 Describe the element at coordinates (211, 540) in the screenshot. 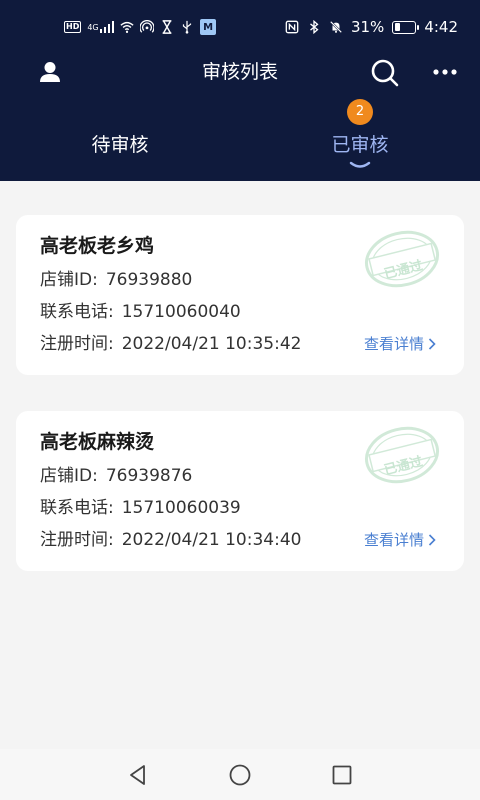

I see `register-time-value: 2022/04/21 10:34:40` at that location.